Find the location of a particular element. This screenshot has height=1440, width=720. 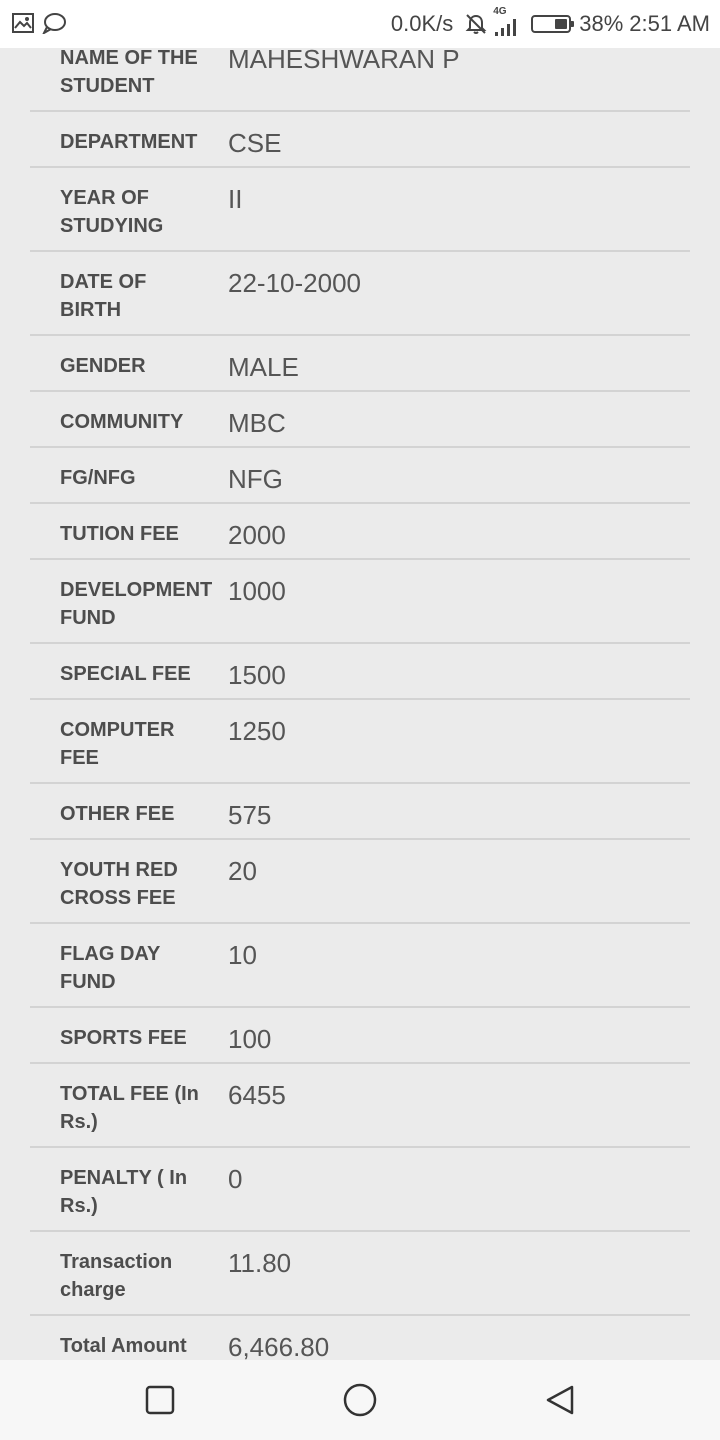

row-year: YEAR OF STUDYING II is located at coordinates (360, 210).